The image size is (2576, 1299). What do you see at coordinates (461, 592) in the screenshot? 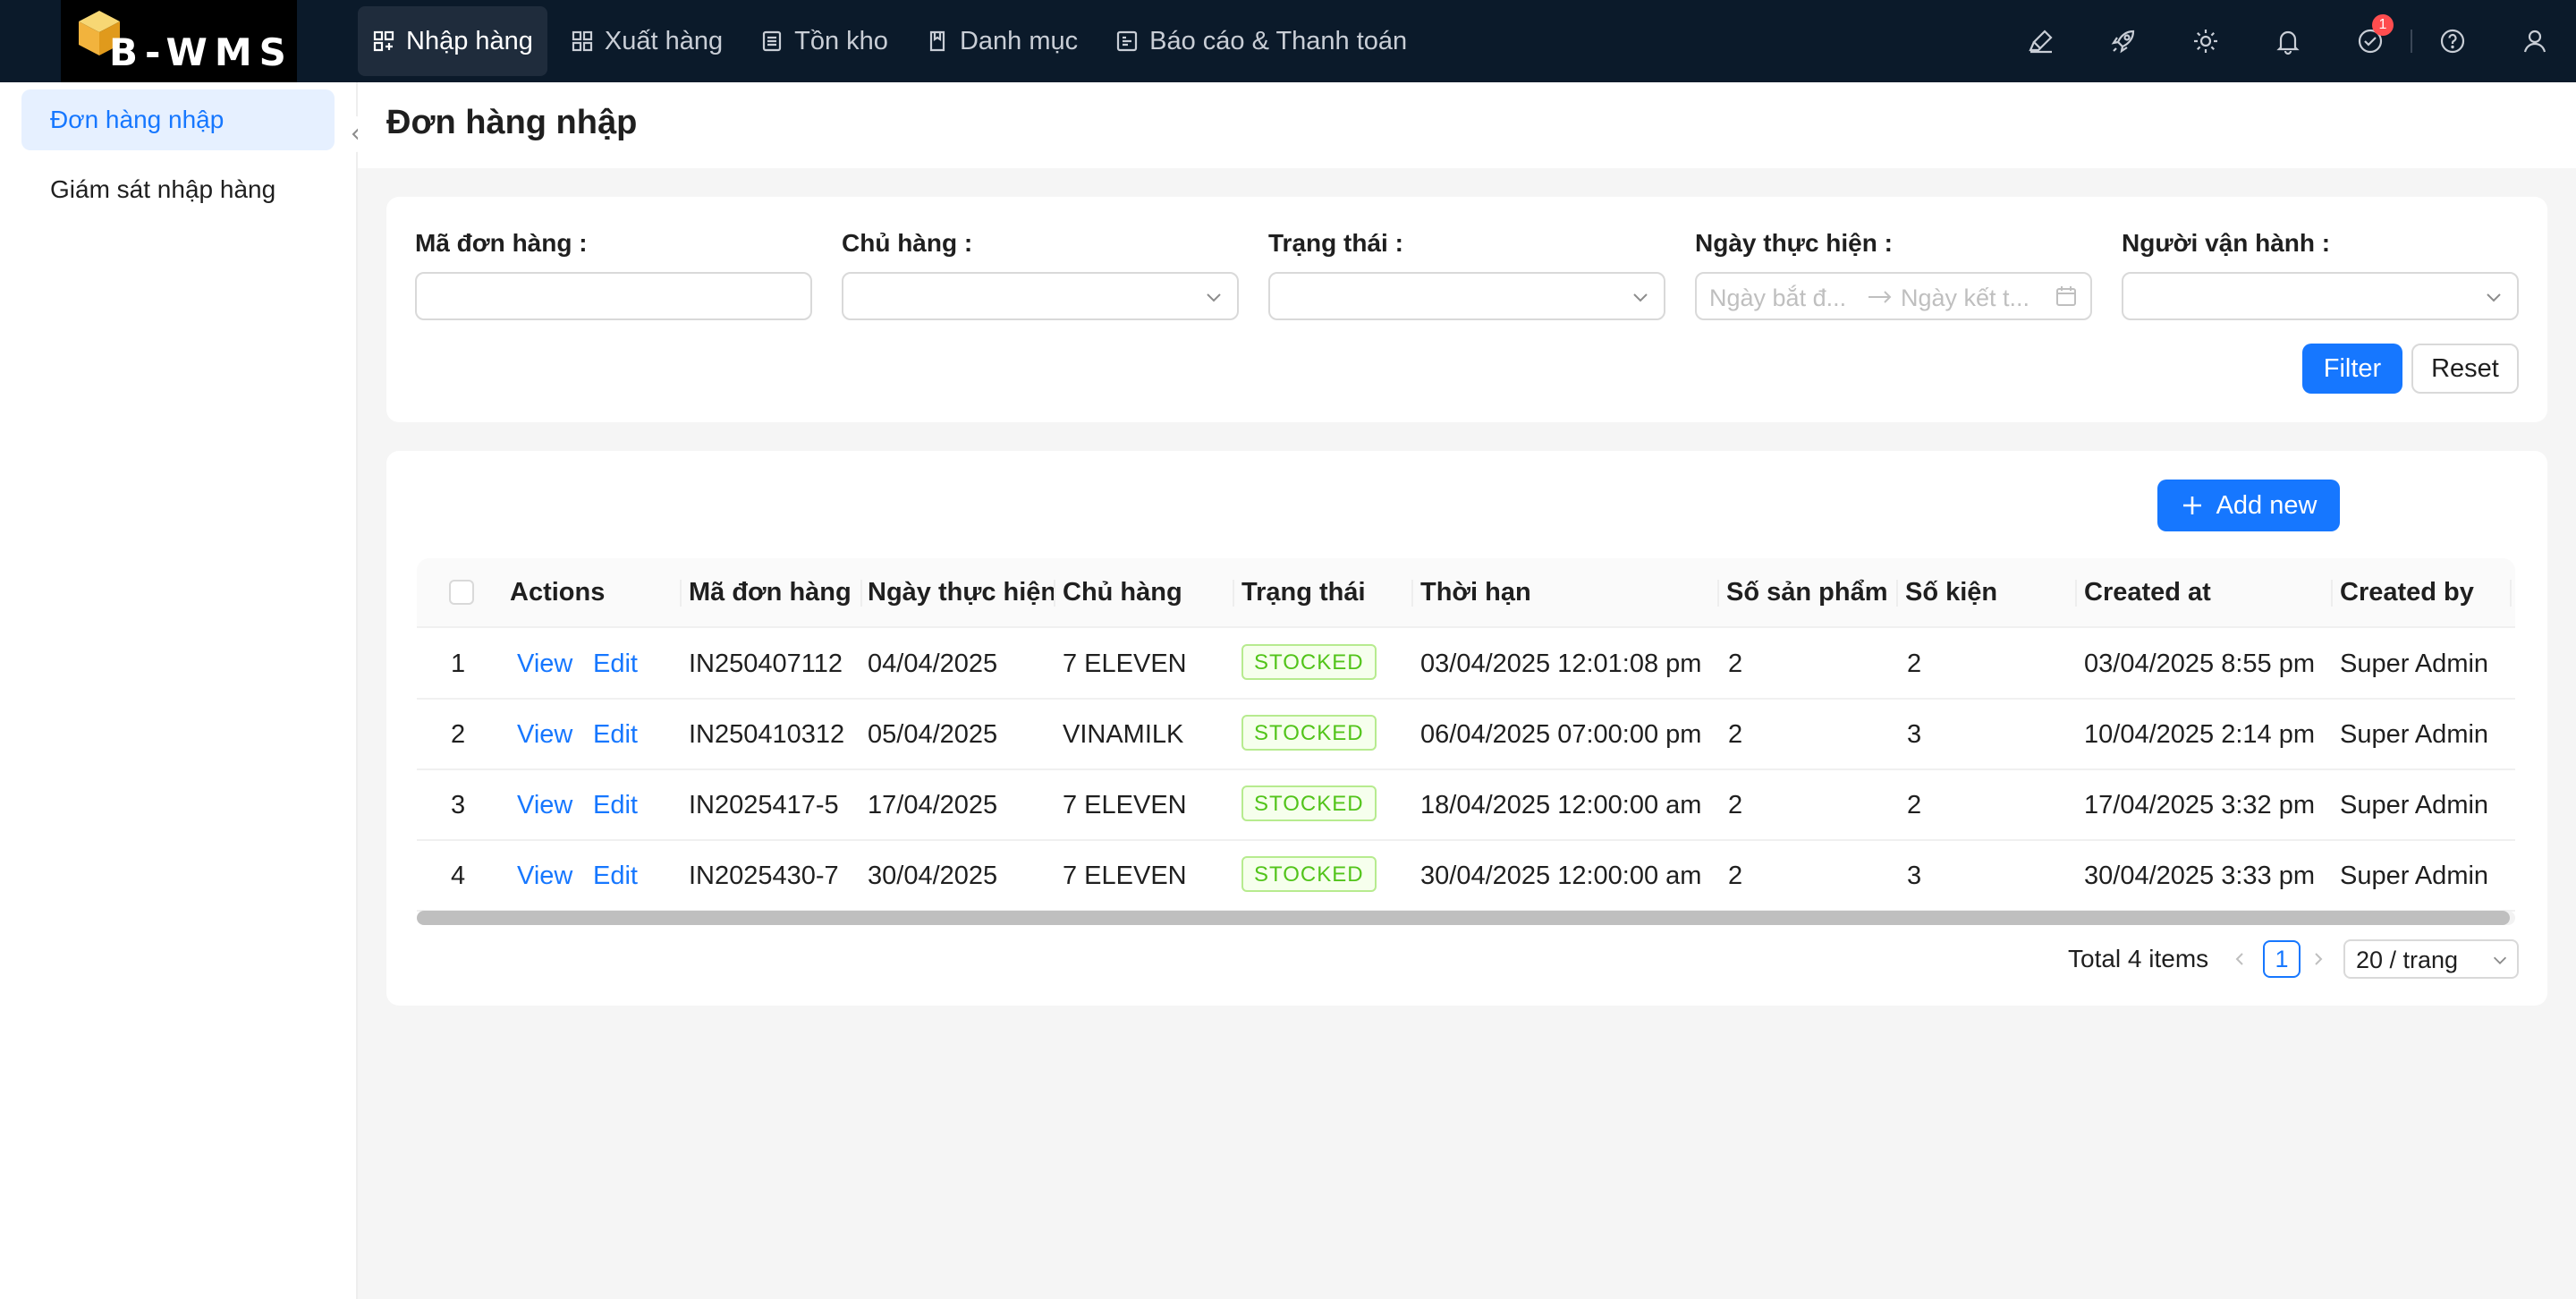
I see `select-all-checkbox` at bounding box center [461, 592].